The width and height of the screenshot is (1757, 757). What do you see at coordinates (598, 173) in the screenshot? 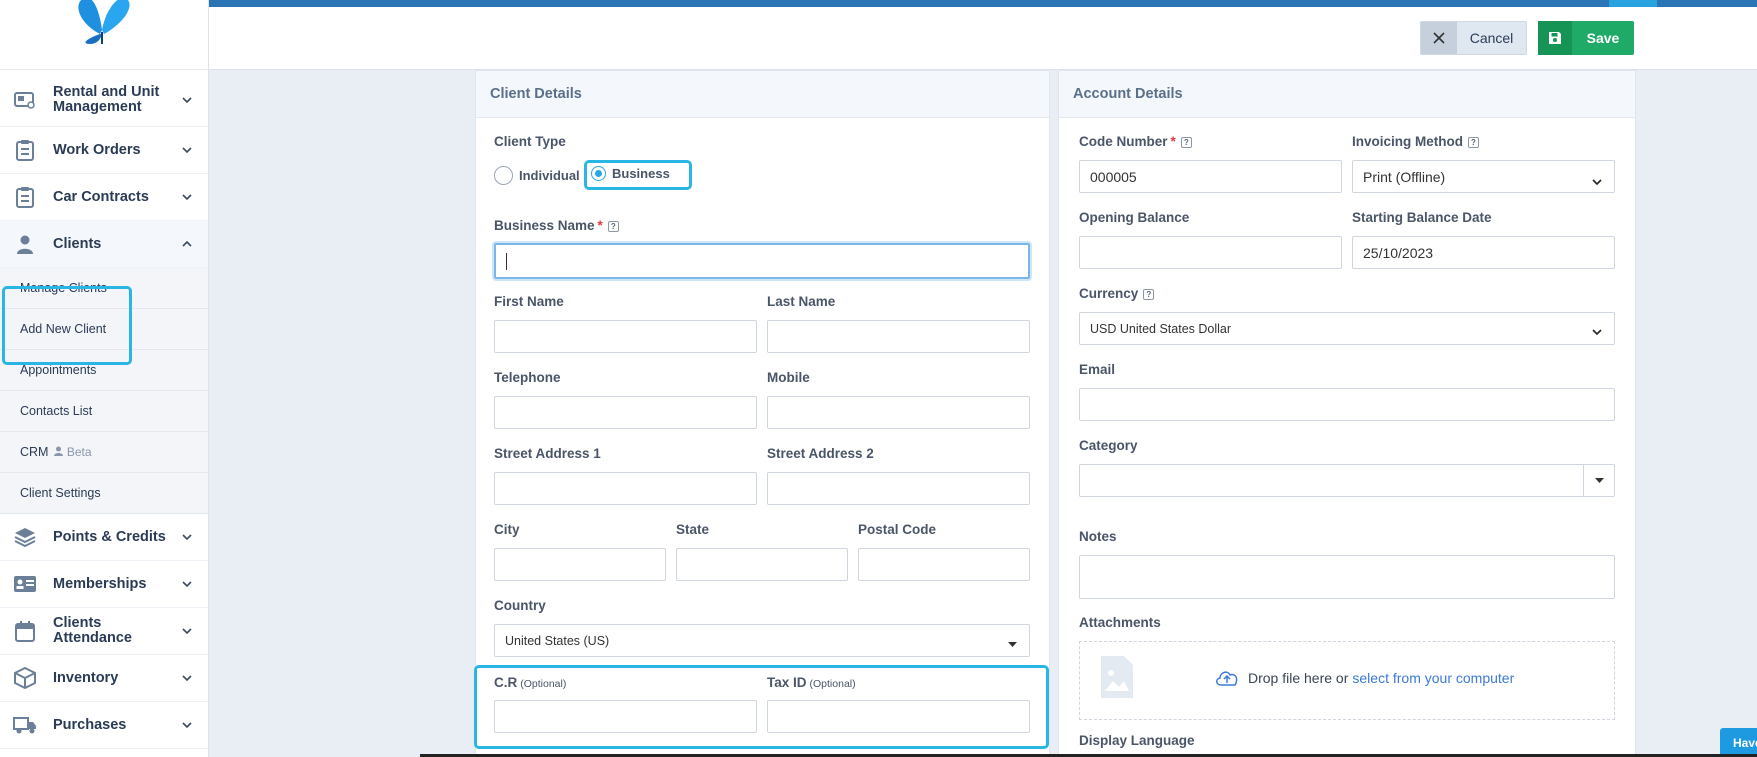
I see `radio-circle-selected` at bounding box center [598, 173].